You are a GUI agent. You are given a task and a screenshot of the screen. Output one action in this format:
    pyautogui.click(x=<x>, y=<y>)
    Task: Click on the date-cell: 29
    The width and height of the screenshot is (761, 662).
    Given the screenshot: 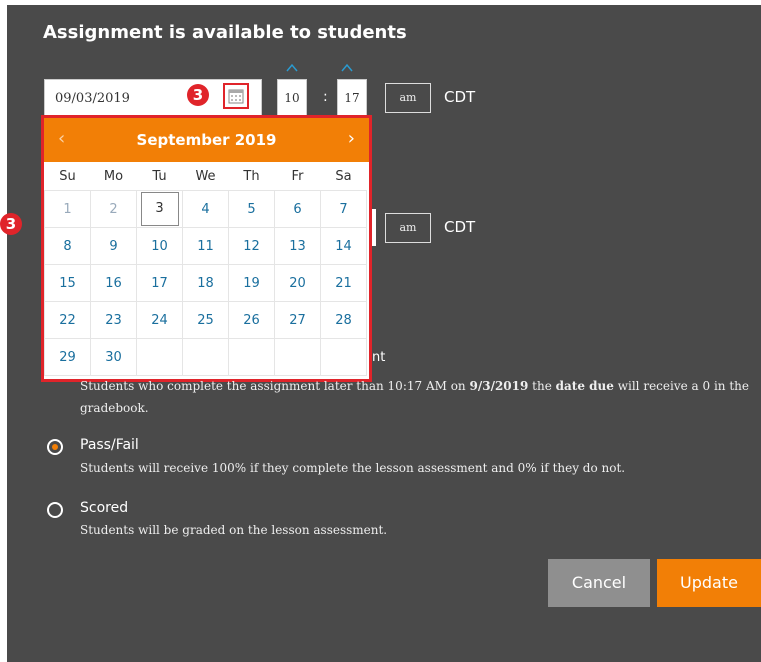 What is the action you would take?
    pyautogui.click(x=67, y=357)
    